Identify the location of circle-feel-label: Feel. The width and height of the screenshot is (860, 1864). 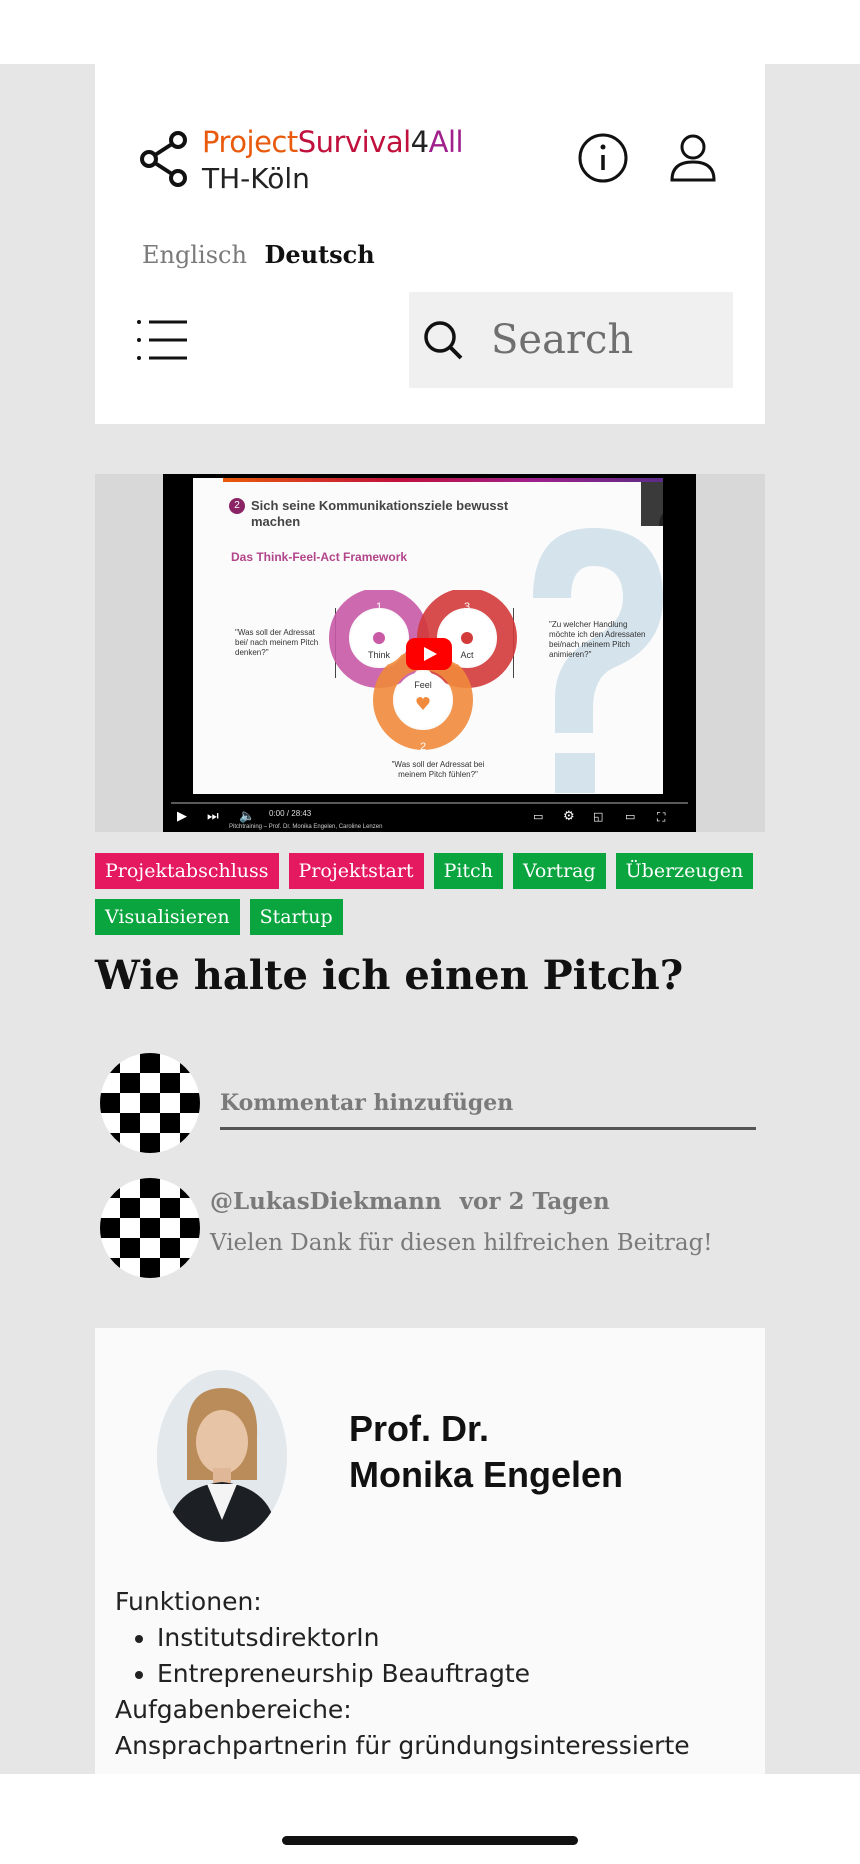
(423, 685).